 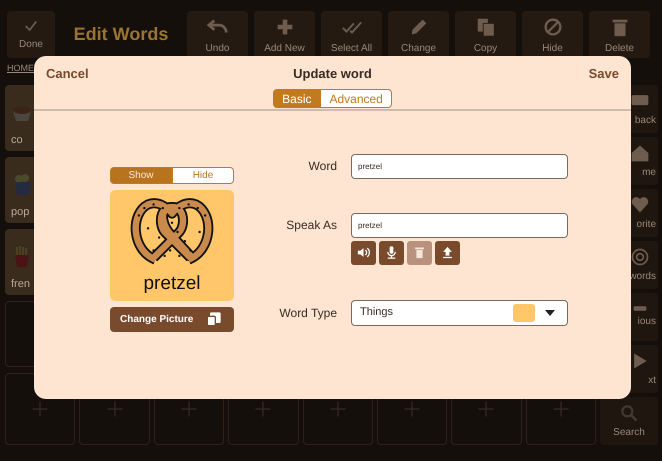 I want to click on select-value: Things, so click(x=377, y=312).